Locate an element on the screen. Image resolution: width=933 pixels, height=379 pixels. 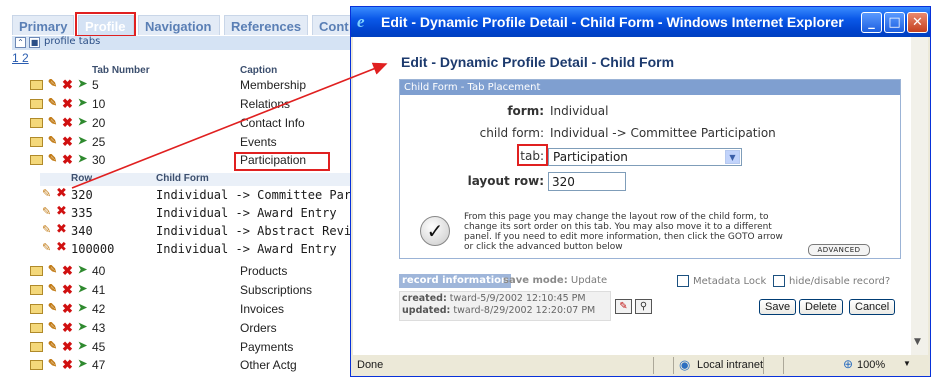
advanced-button: ADVANCED is located at coordinates (839, 250).